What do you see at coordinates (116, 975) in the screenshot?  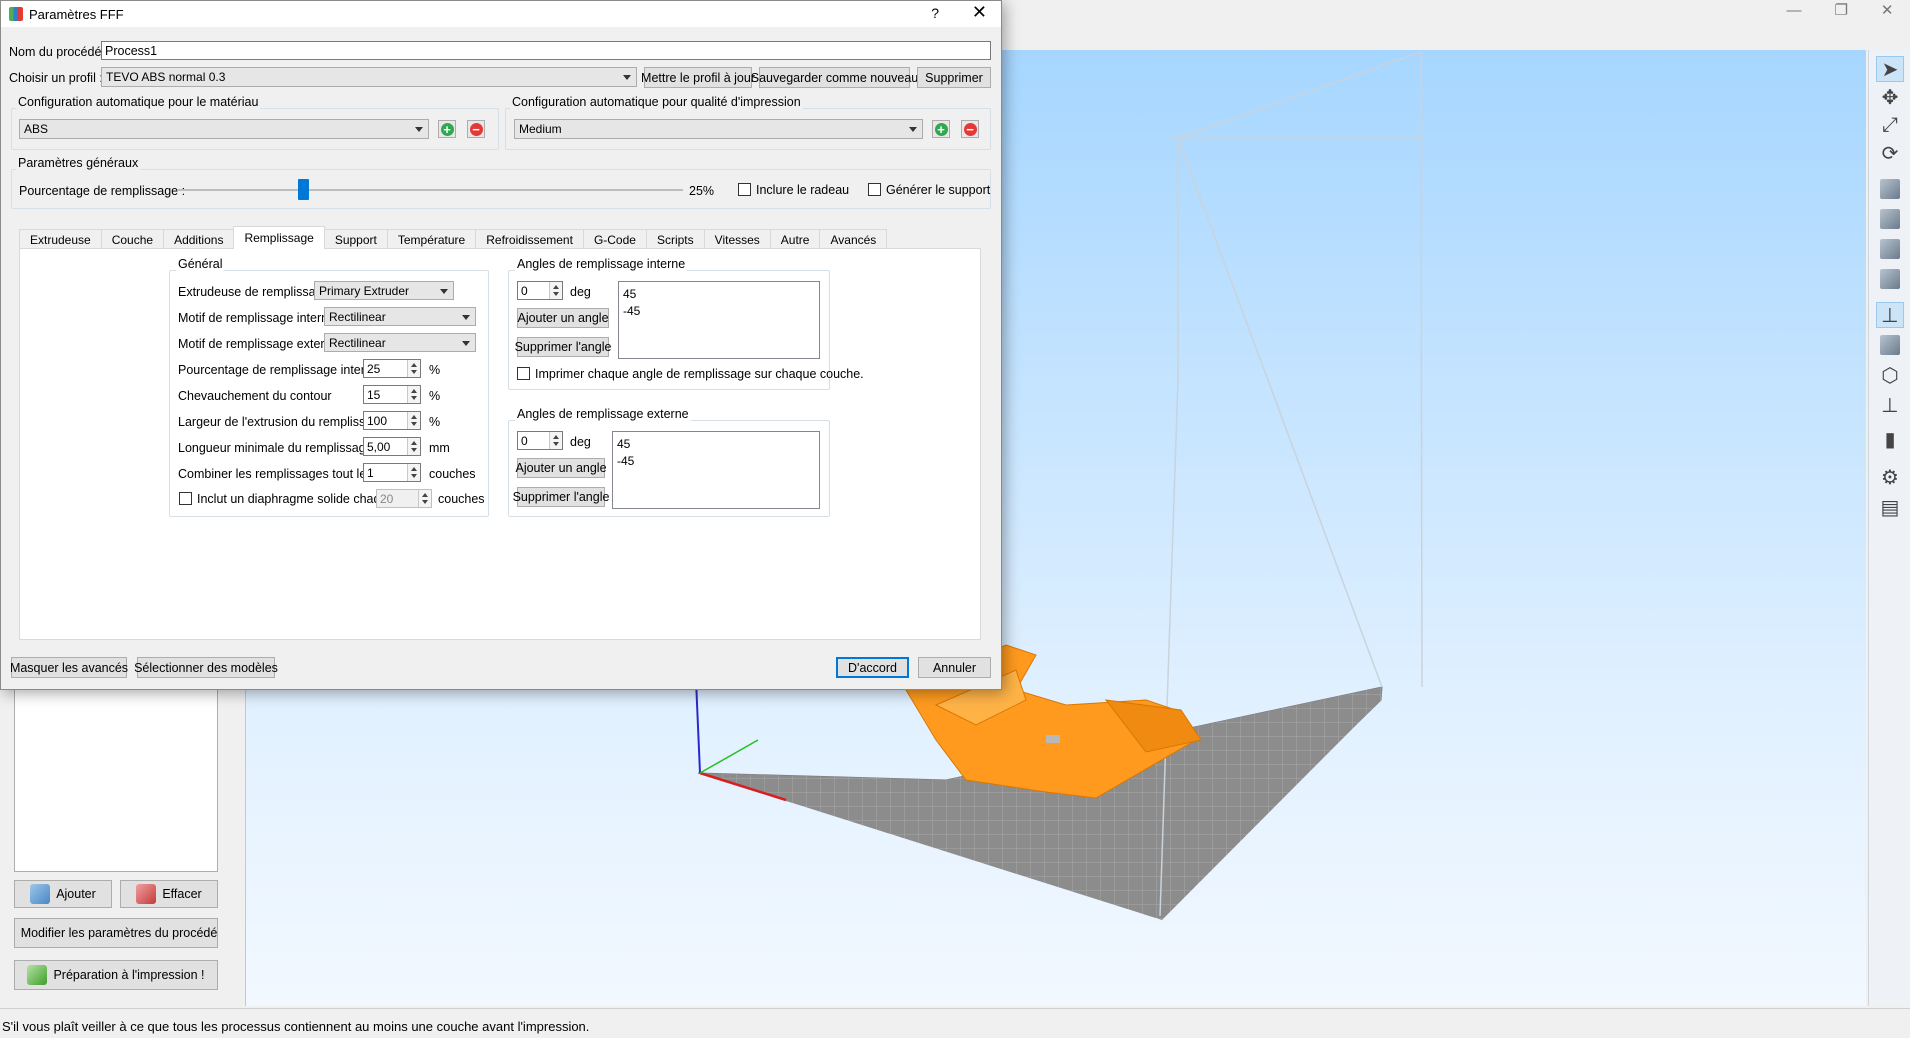 I see `prepare-print-button: Préparation à l'impression !` at bounding box center [116, 975].